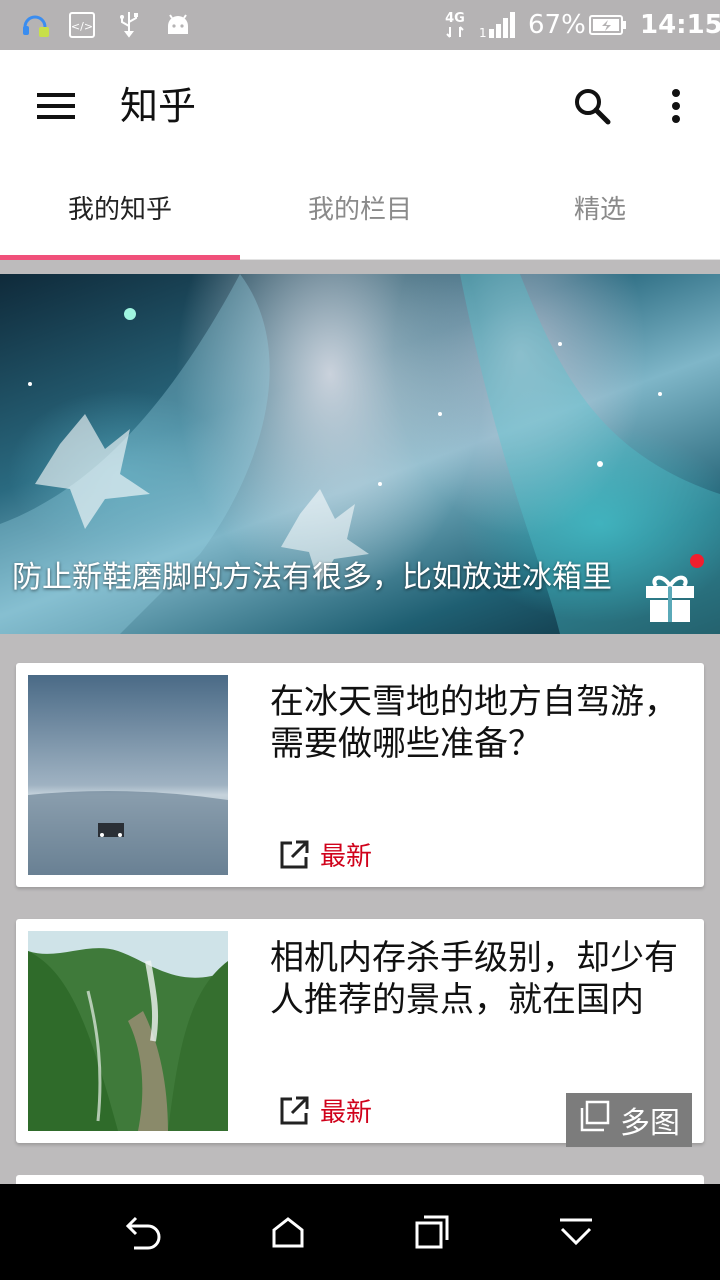 This screenshot has height=1280, width=720. What do you see at coordinates (557, 25) in the screenshot?
I see `battery-percent: 67%` at bounding box center [557, 25].